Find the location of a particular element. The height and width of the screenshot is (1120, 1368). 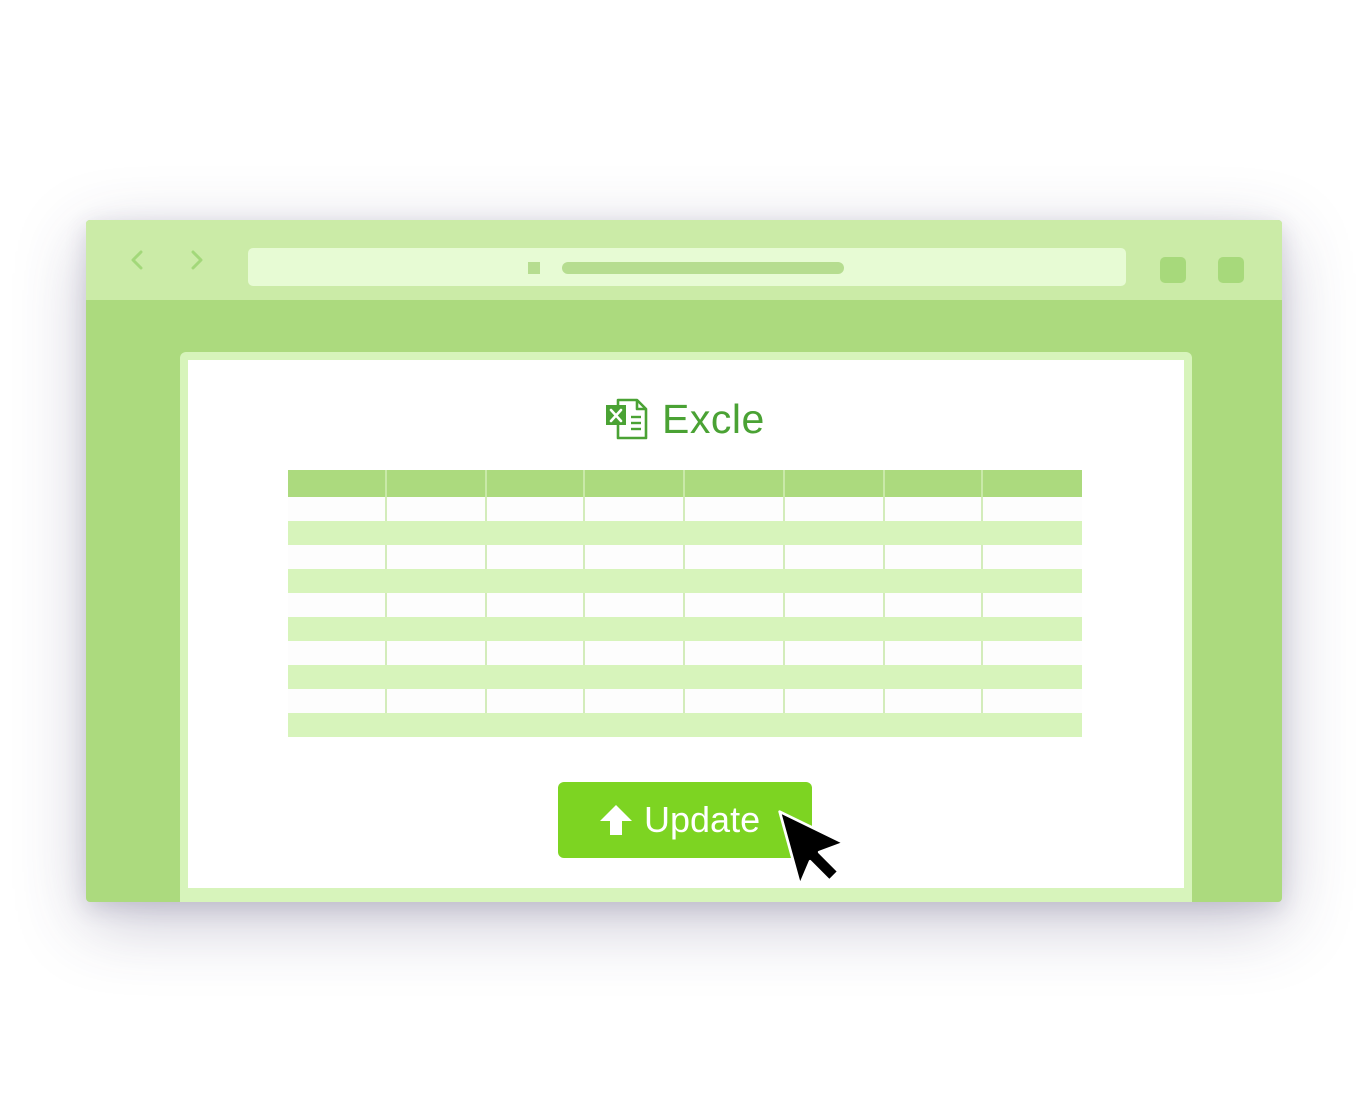

update-button: Update is located at coordinates (685, 820).